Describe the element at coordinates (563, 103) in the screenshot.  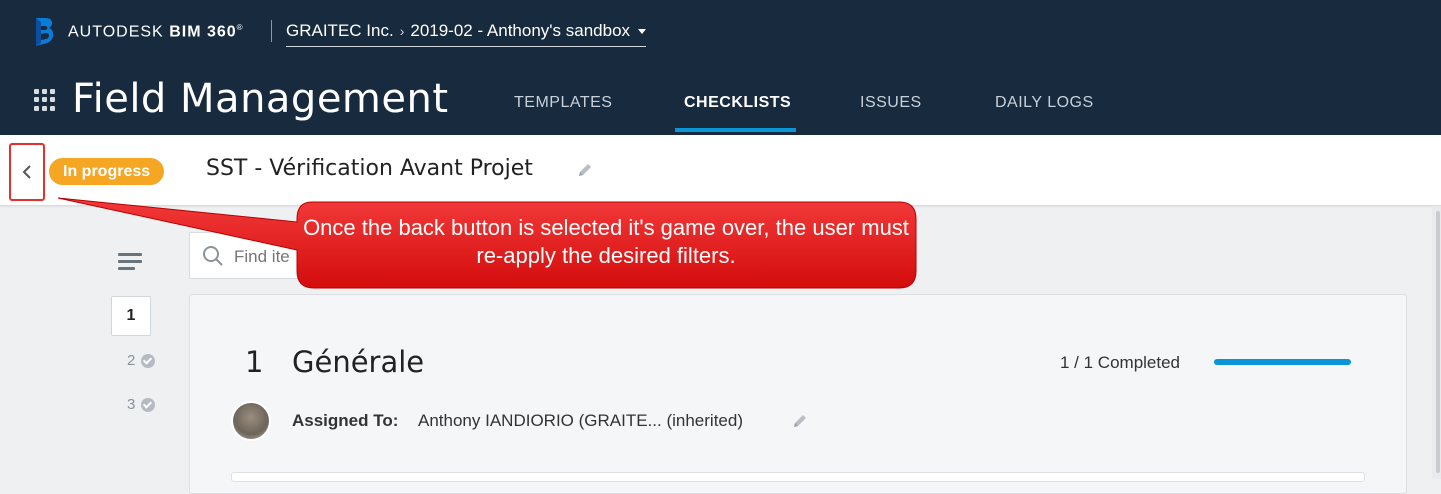
I see `tab-templates: TEMPLATES` at that location.